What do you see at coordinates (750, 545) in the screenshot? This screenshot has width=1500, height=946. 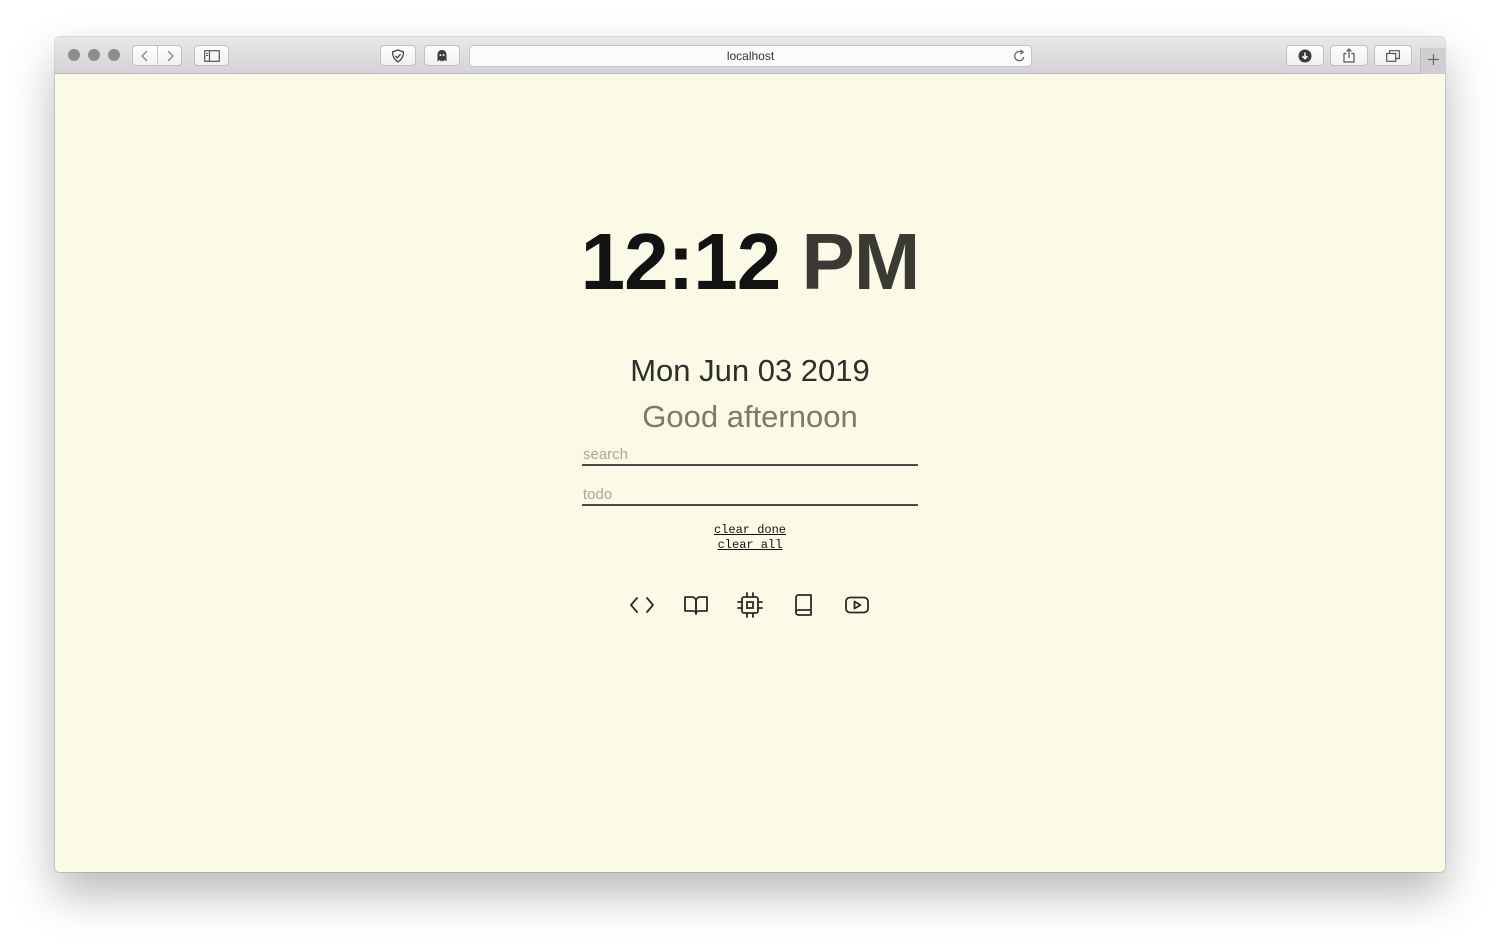 I see `clear-all-link: clear all` at bounding box center [750, 545].